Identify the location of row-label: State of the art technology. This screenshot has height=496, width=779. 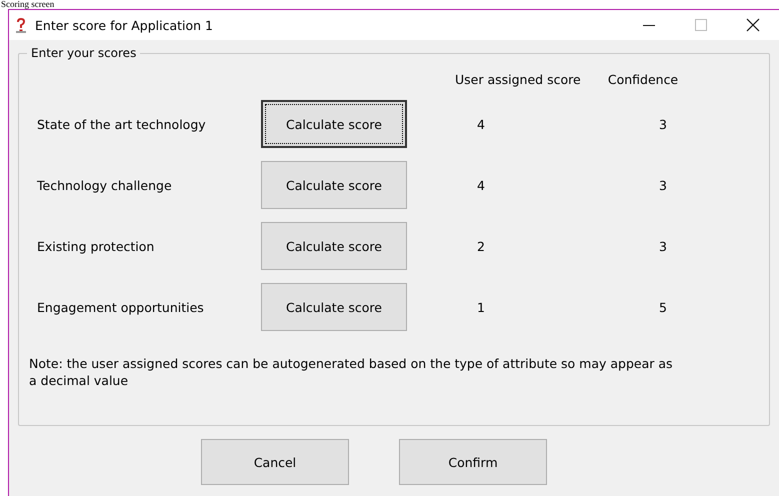
(122, 124).